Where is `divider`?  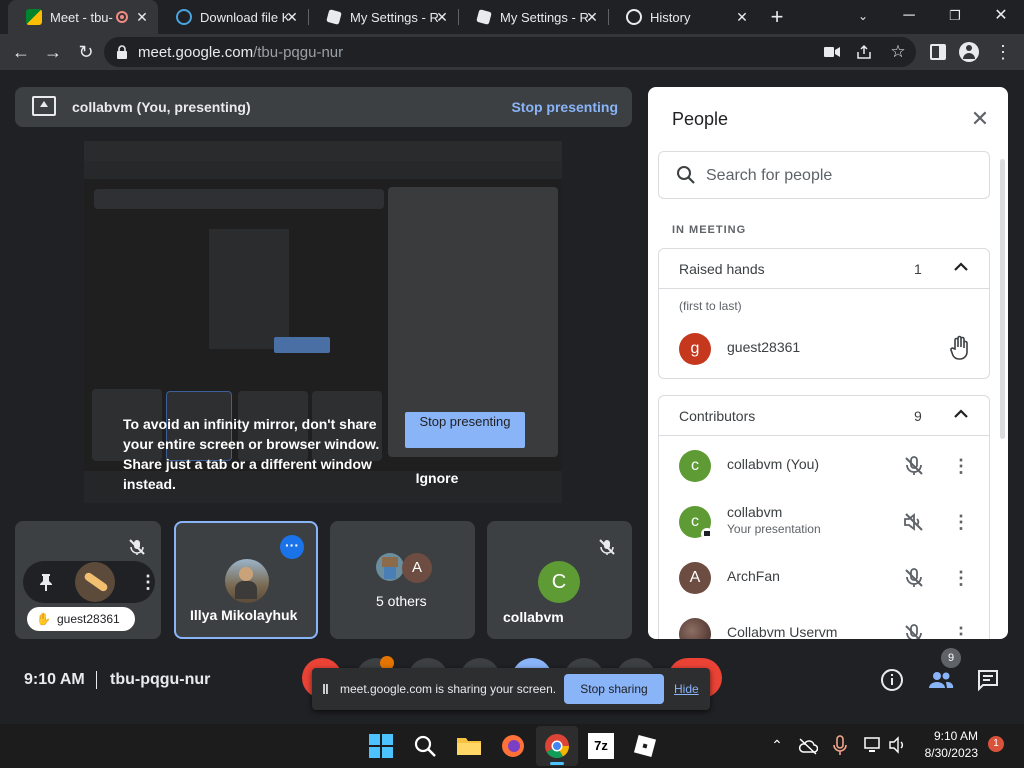
divider is located at coordinates (96, 680).